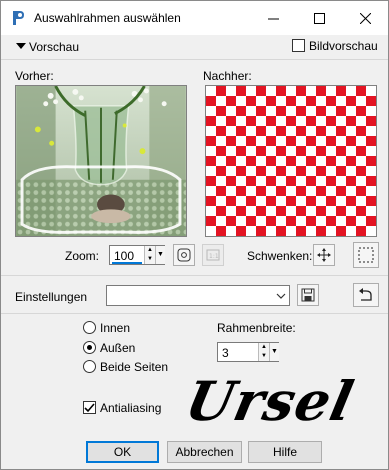 The height and width of the screenshot is (470, 389). What do you see at coordinates (256, 328) in the screenshot?
I see `frame-width-label: Rahmenbreite:` at bounding box center [256, 328].